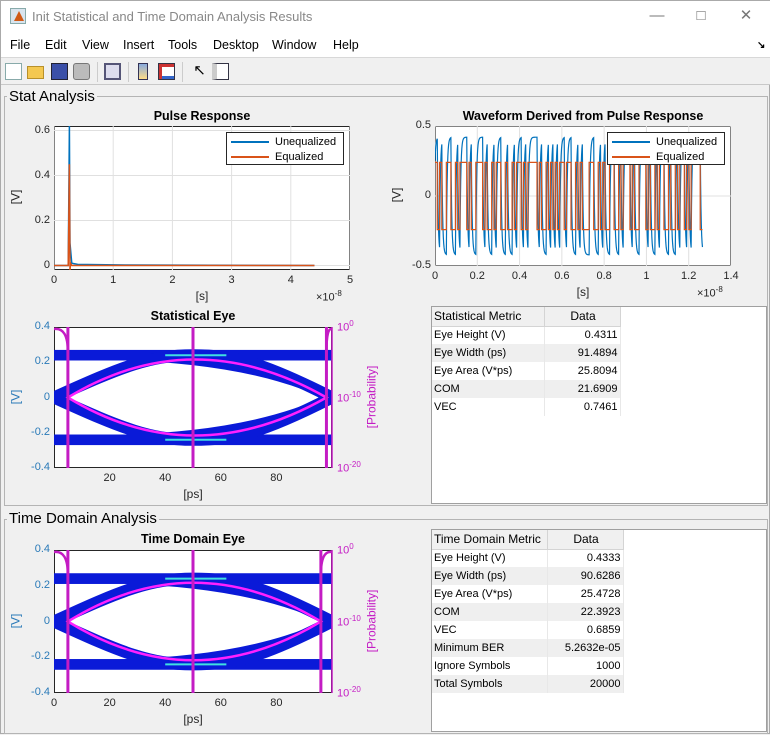 This screenshot has height=735, width=770. I want to click on metric-value: 90.6286, so click(585, 576).